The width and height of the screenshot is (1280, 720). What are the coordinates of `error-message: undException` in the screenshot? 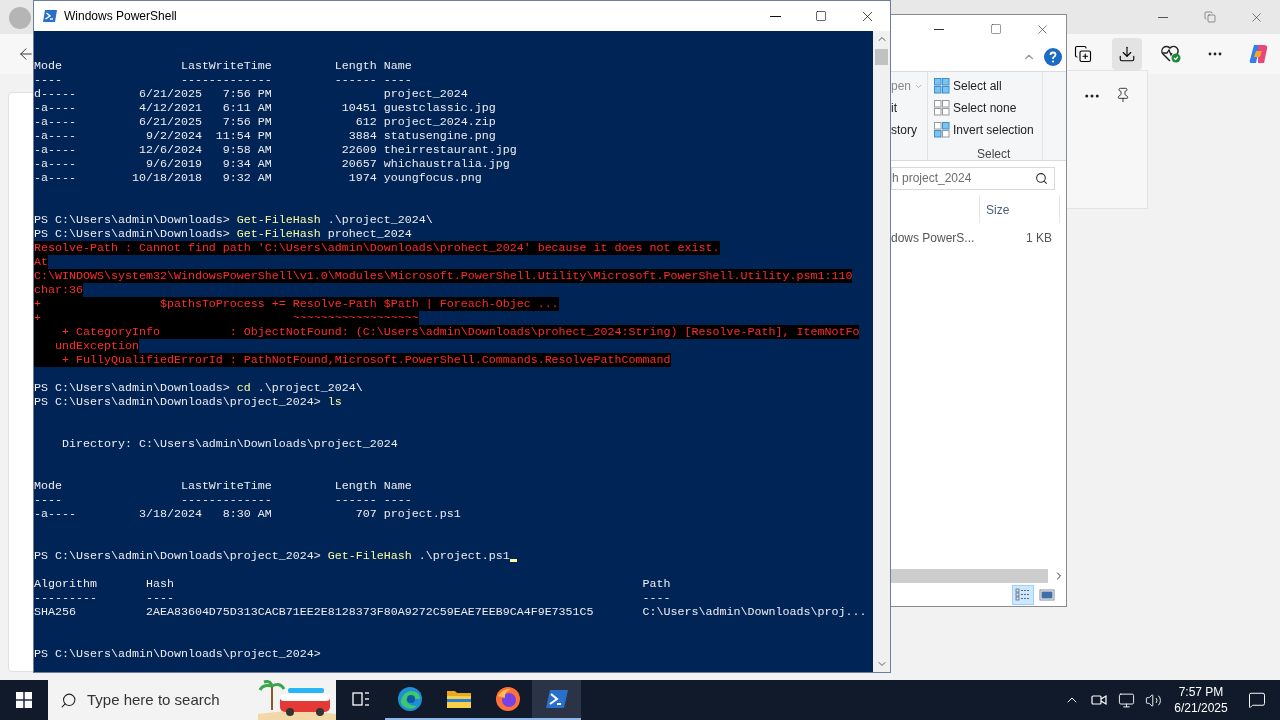 It's located at (86, 346).